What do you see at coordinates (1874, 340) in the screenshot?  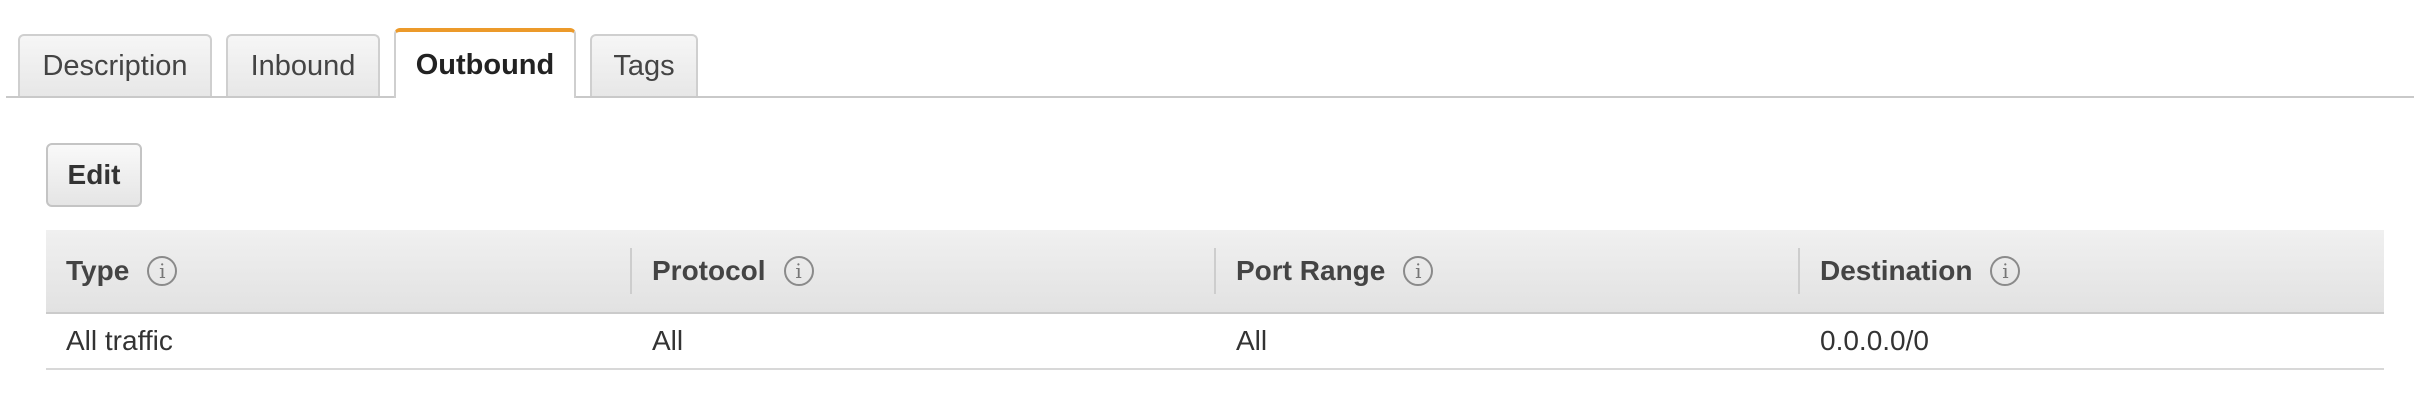 I see `cell-destination: 0.0.0.0/0` at bounding box center [1874, 340].